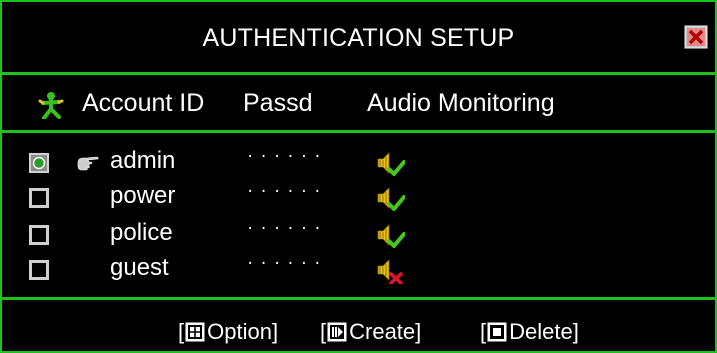 The width and height of the screenshot is (717, 353). I want to click on create-label: Create], so click(385, 331).